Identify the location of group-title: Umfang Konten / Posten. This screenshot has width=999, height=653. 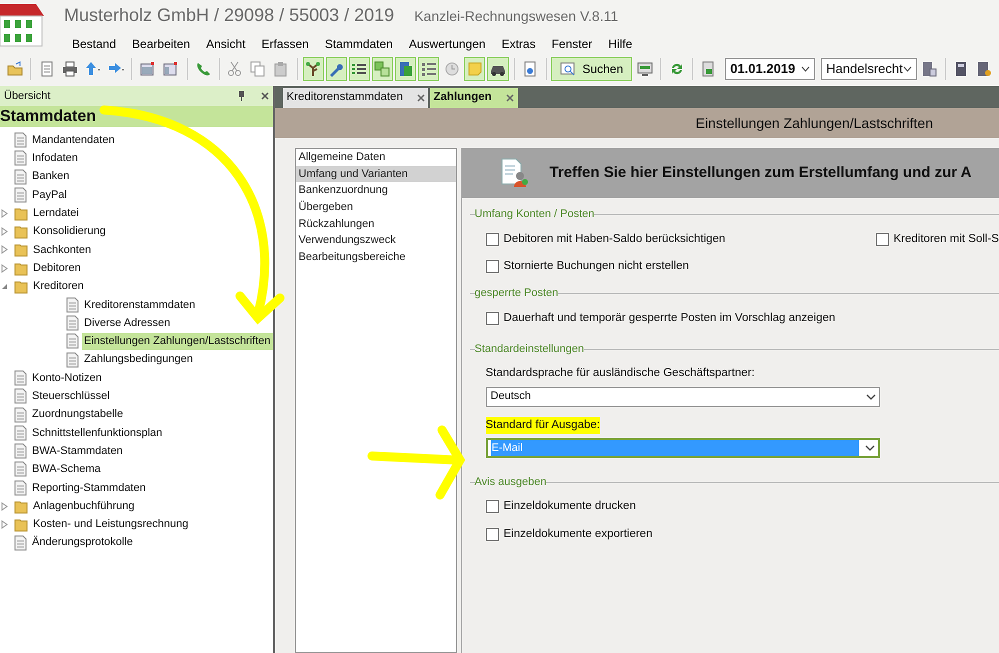
(534, 214).